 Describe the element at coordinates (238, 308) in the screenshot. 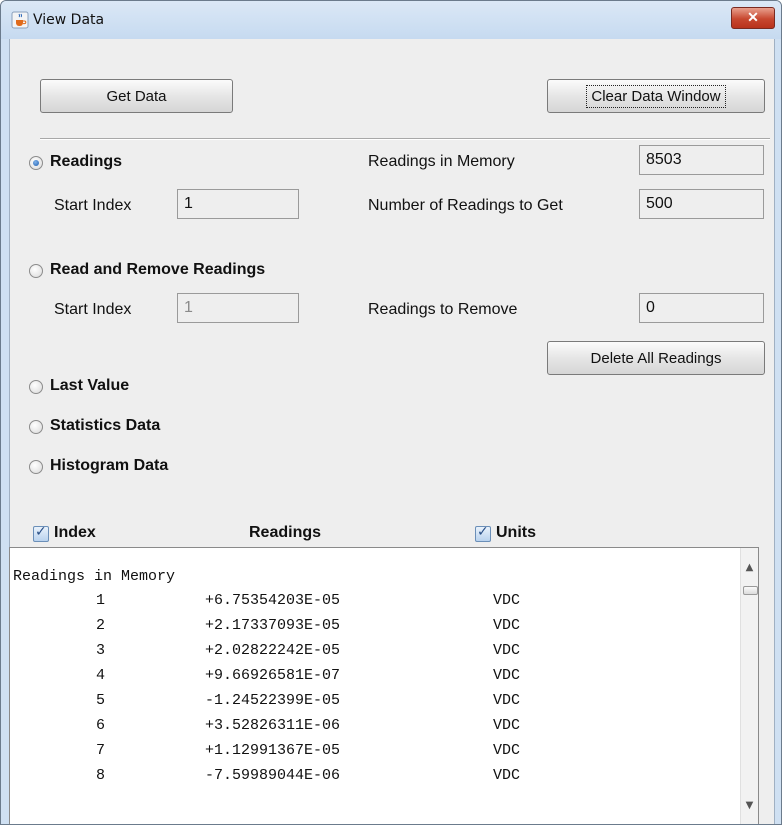

I see `remove-start-index-field: 1` at that location.